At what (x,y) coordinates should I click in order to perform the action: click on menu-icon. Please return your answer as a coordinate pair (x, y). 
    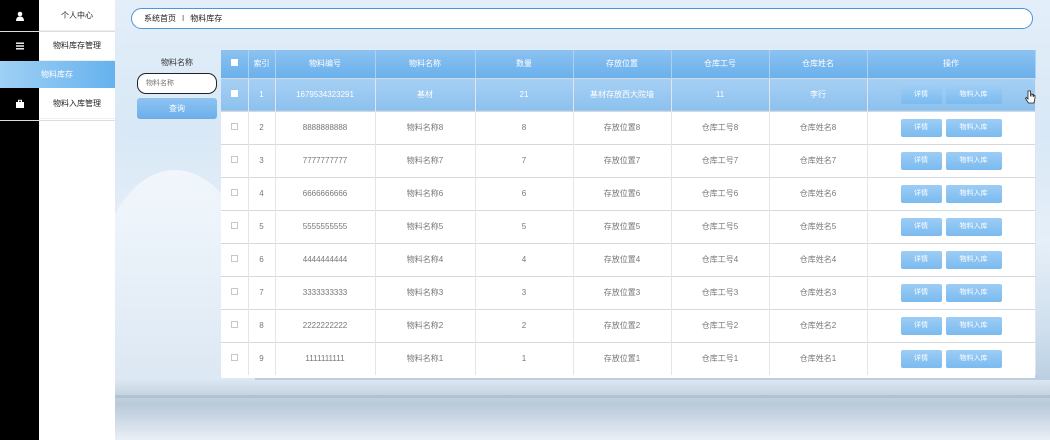
    Looking at the image, I should click on (19, 46).